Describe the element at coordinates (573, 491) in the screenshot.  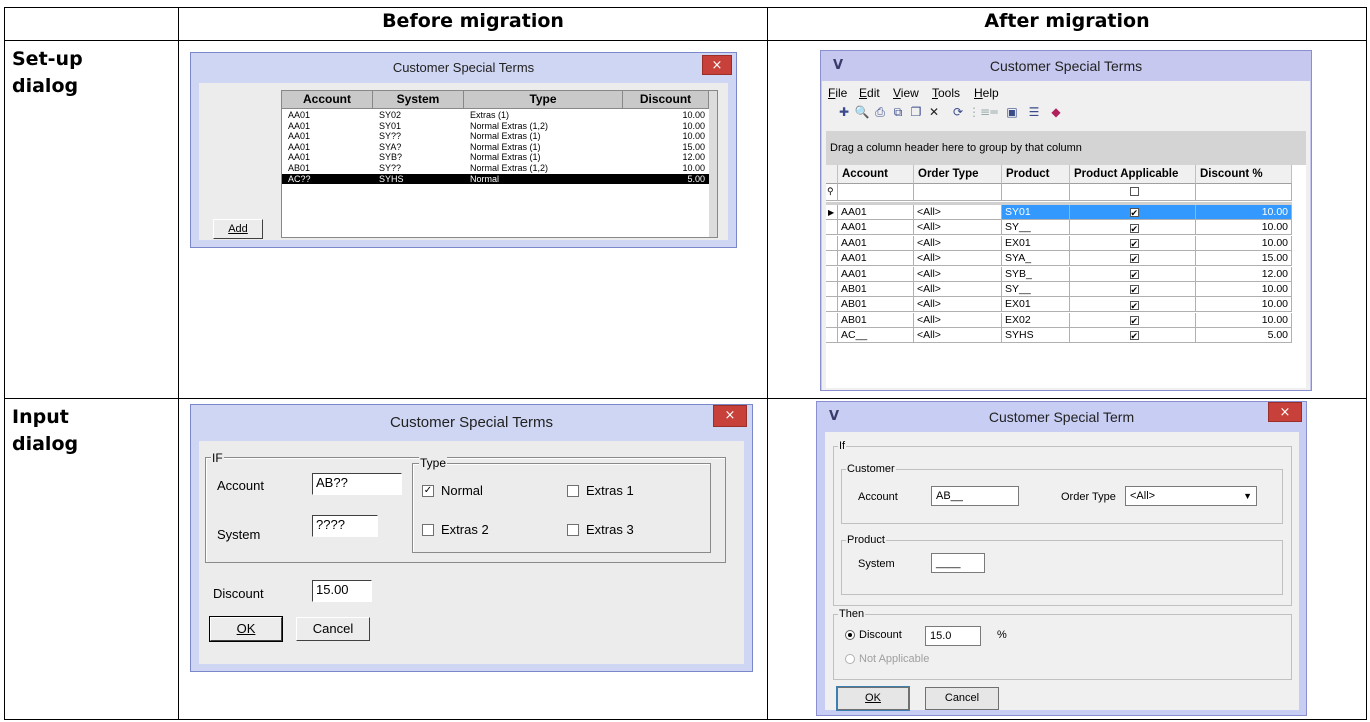
I see `extras1-checkbox` at that location.